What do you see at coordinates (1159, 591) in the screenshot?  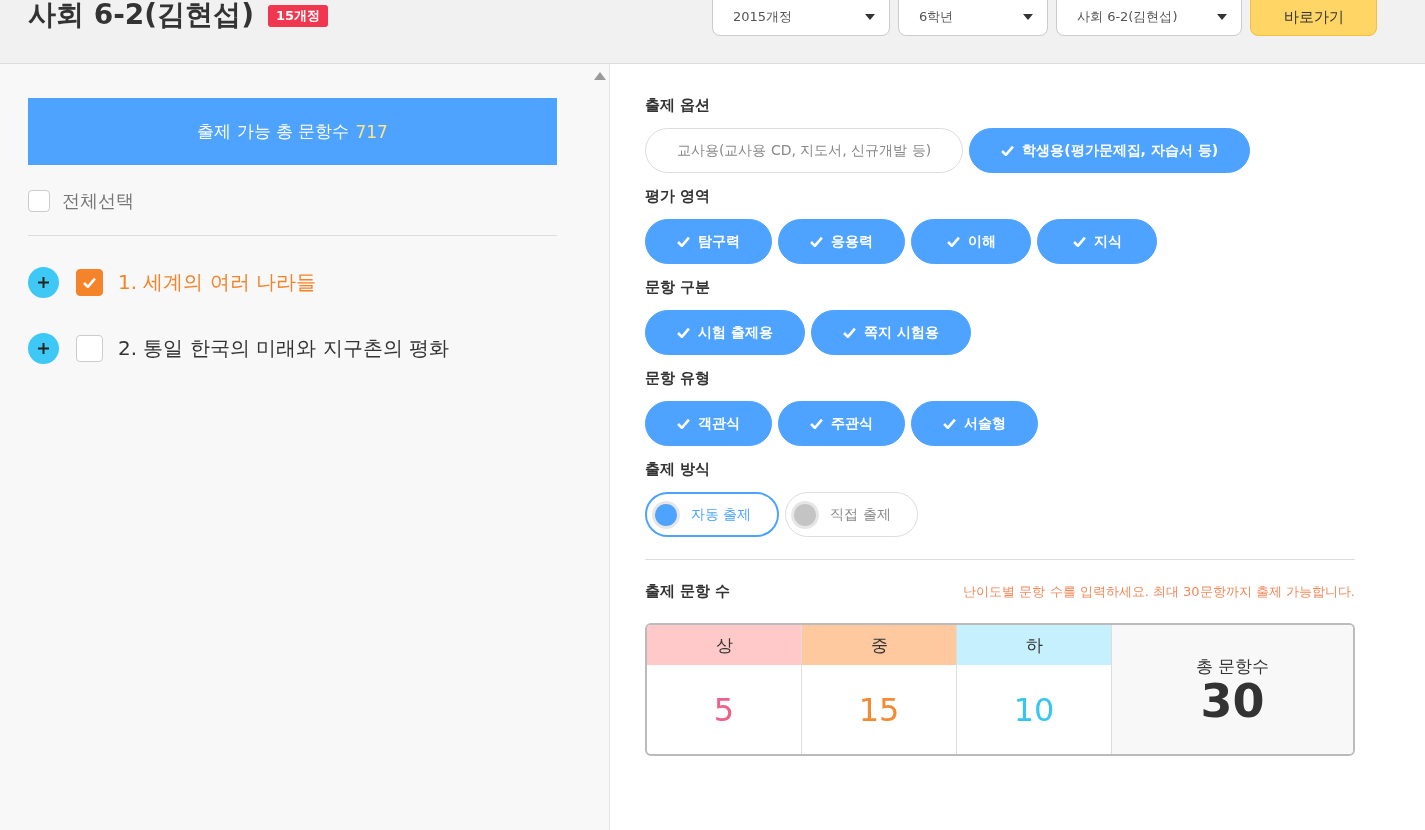 I see `hint-text: 난이도별 문항 수를 입력하세요. 최대 30문항까지 출제 가능합니다.` at bounding box center [1159, 591].